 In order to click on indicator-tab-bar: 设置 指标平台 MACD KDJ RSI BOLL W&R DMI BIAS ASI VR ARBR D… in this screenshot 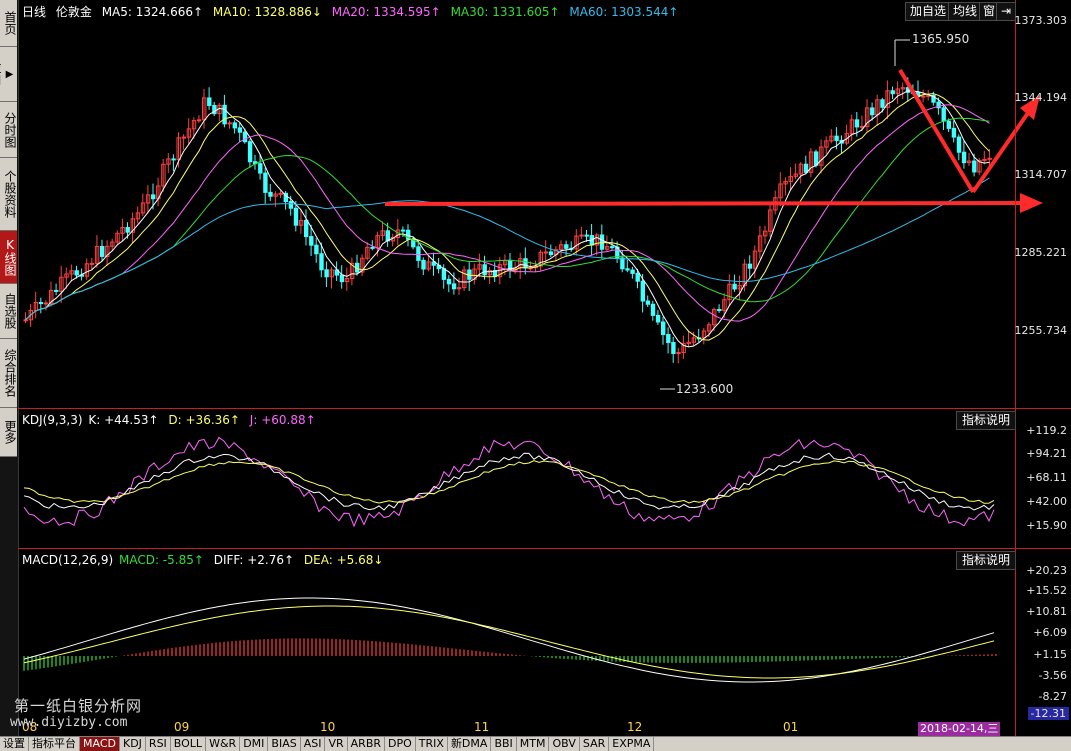, I will do `click(535, 743)`.